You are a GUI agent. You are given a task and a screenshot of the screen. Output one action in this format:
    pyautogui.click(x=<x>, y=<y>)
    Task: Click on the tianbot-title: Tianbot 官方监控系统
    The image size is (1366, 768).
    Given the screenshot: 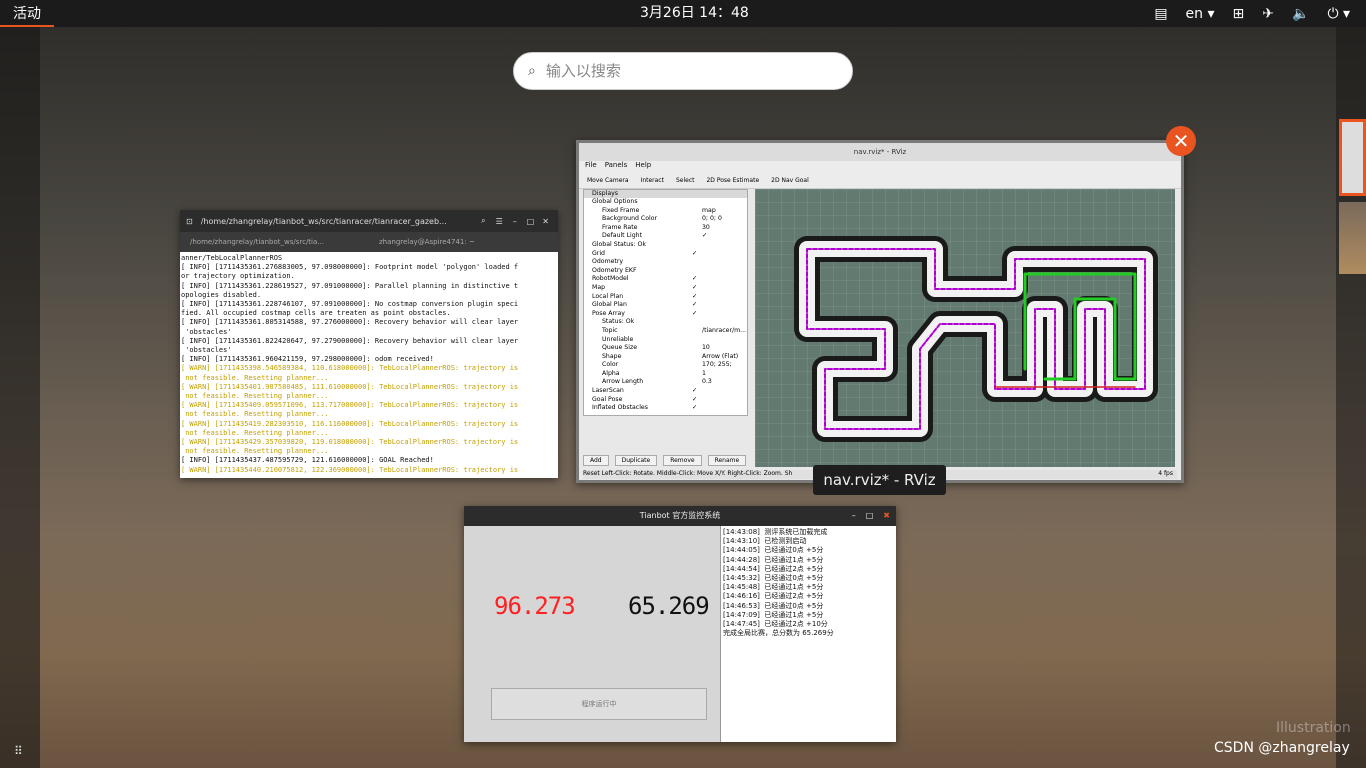 What is the action you would take?
    pyautogui.click(x=680, y=515)
    